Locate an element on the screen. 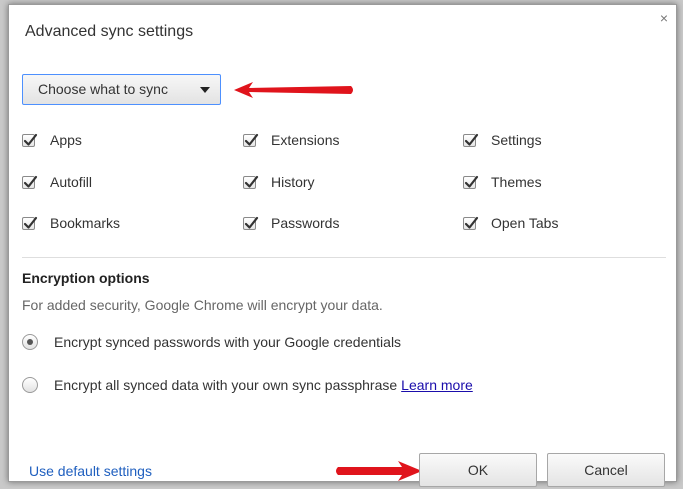  sync-item-themes: Themes is located at coordinates (502, 182).